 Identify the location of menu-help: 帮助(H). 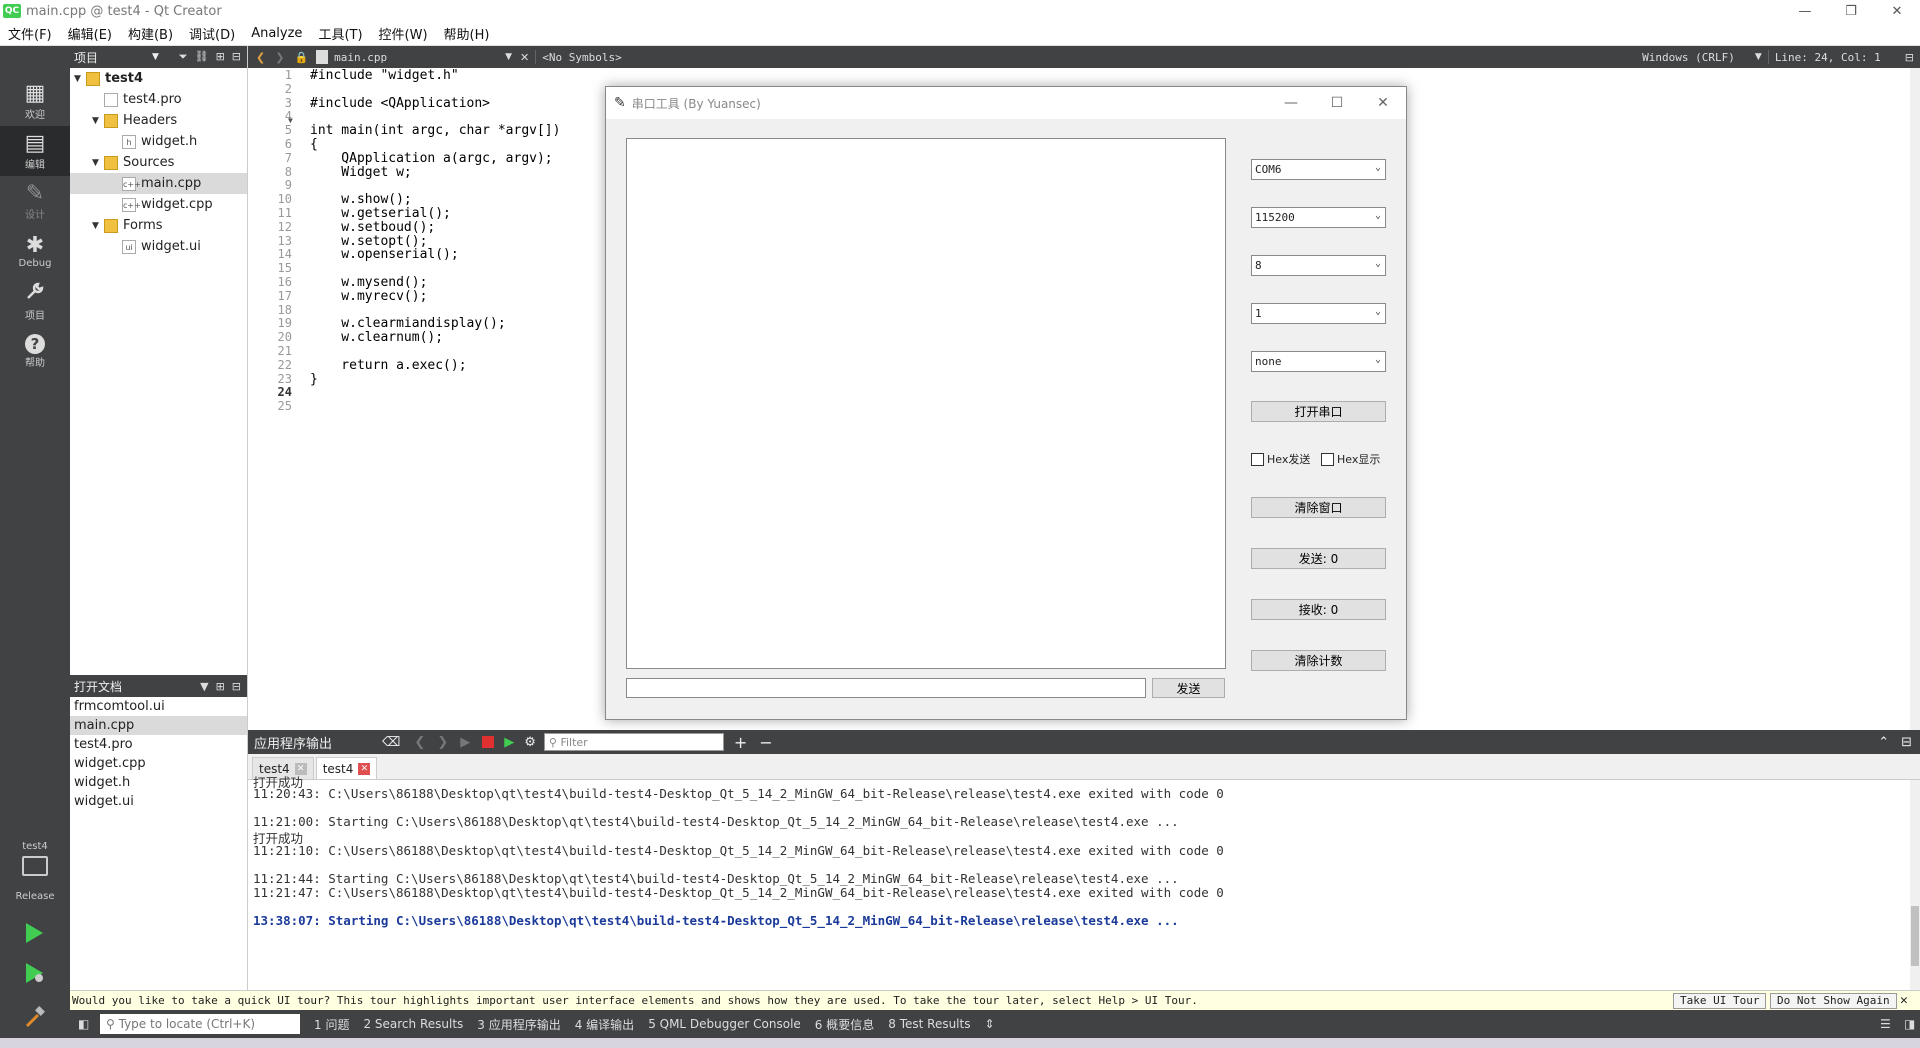
(467, 33).